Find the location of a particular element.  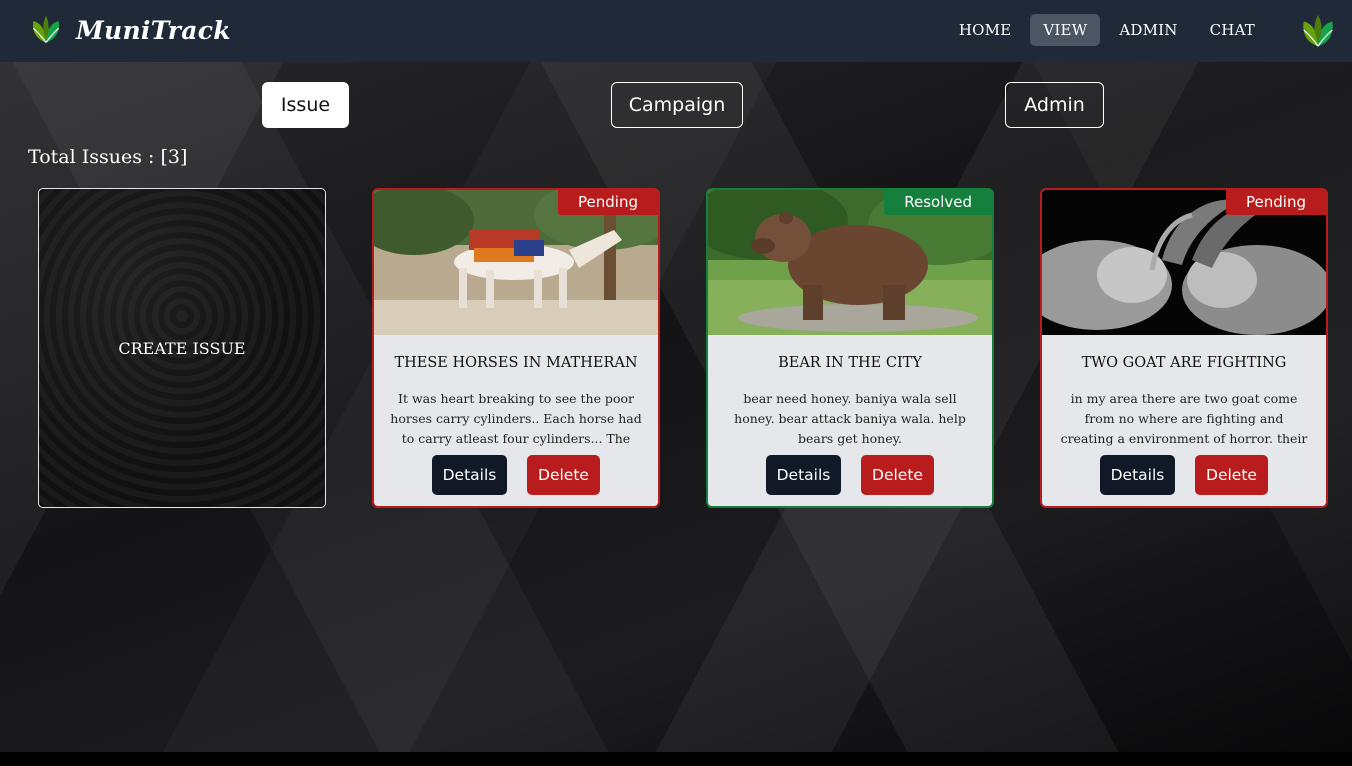

nav-home: HOME is located at coordinates (985, 30).